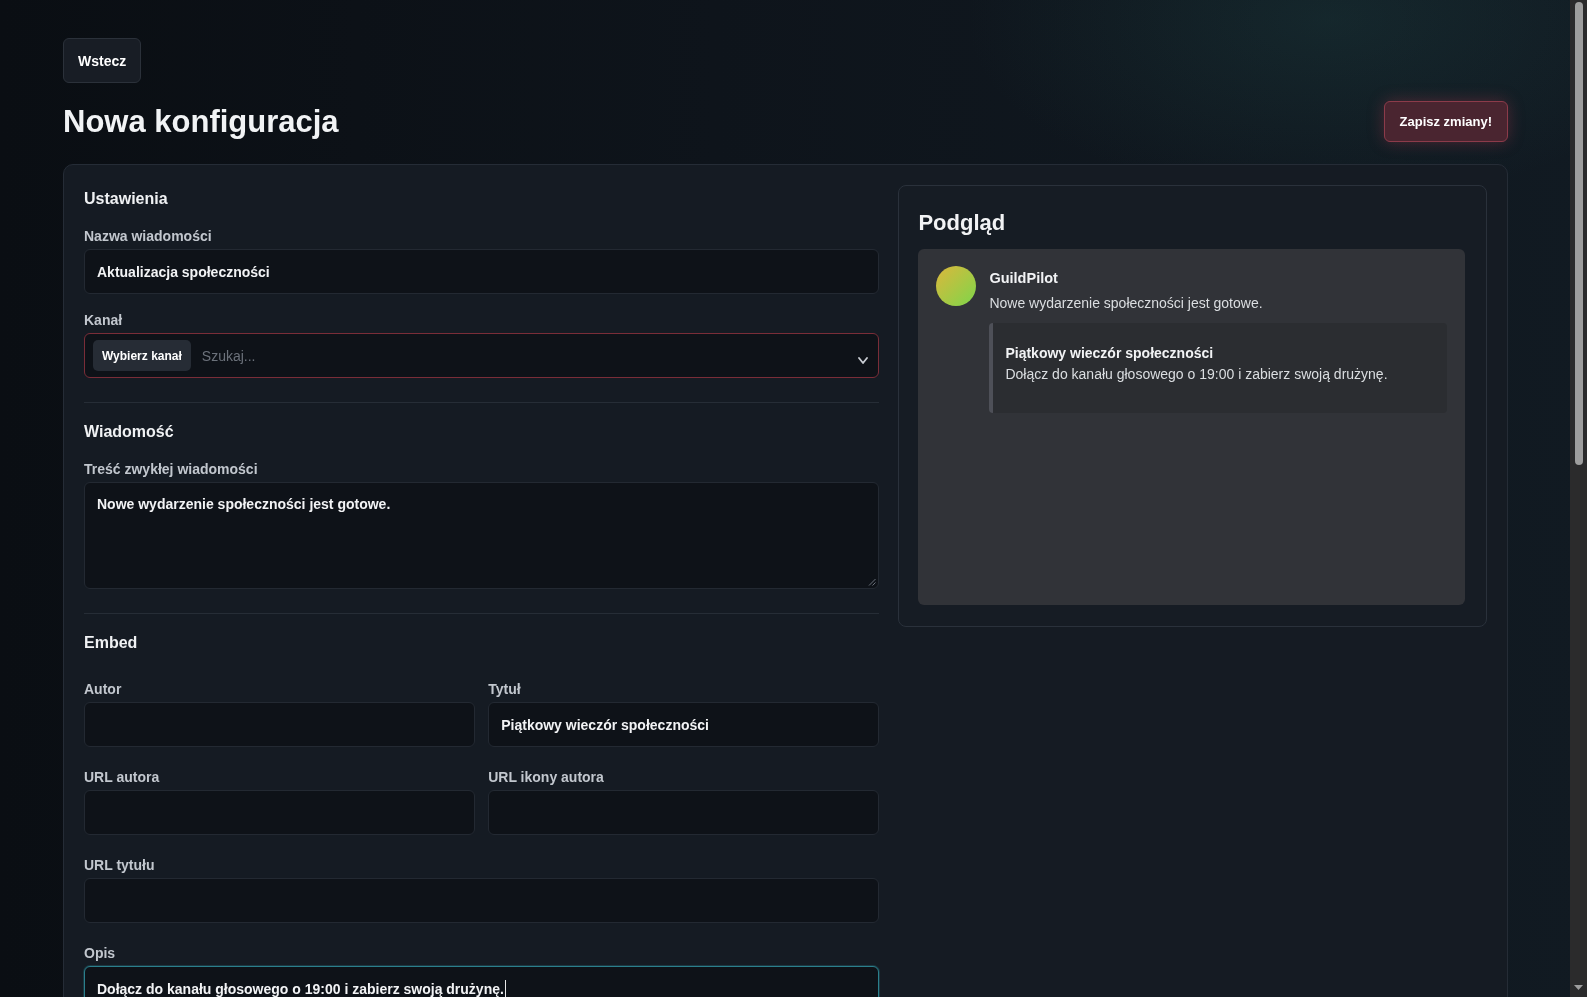 The width and height of the screenshot is (1587, 997). What do you see at coordinates (171, 469) in the screenshot?
I see `field-label: Treść zwykłej wiadomości` at bounding box center [171, 469].